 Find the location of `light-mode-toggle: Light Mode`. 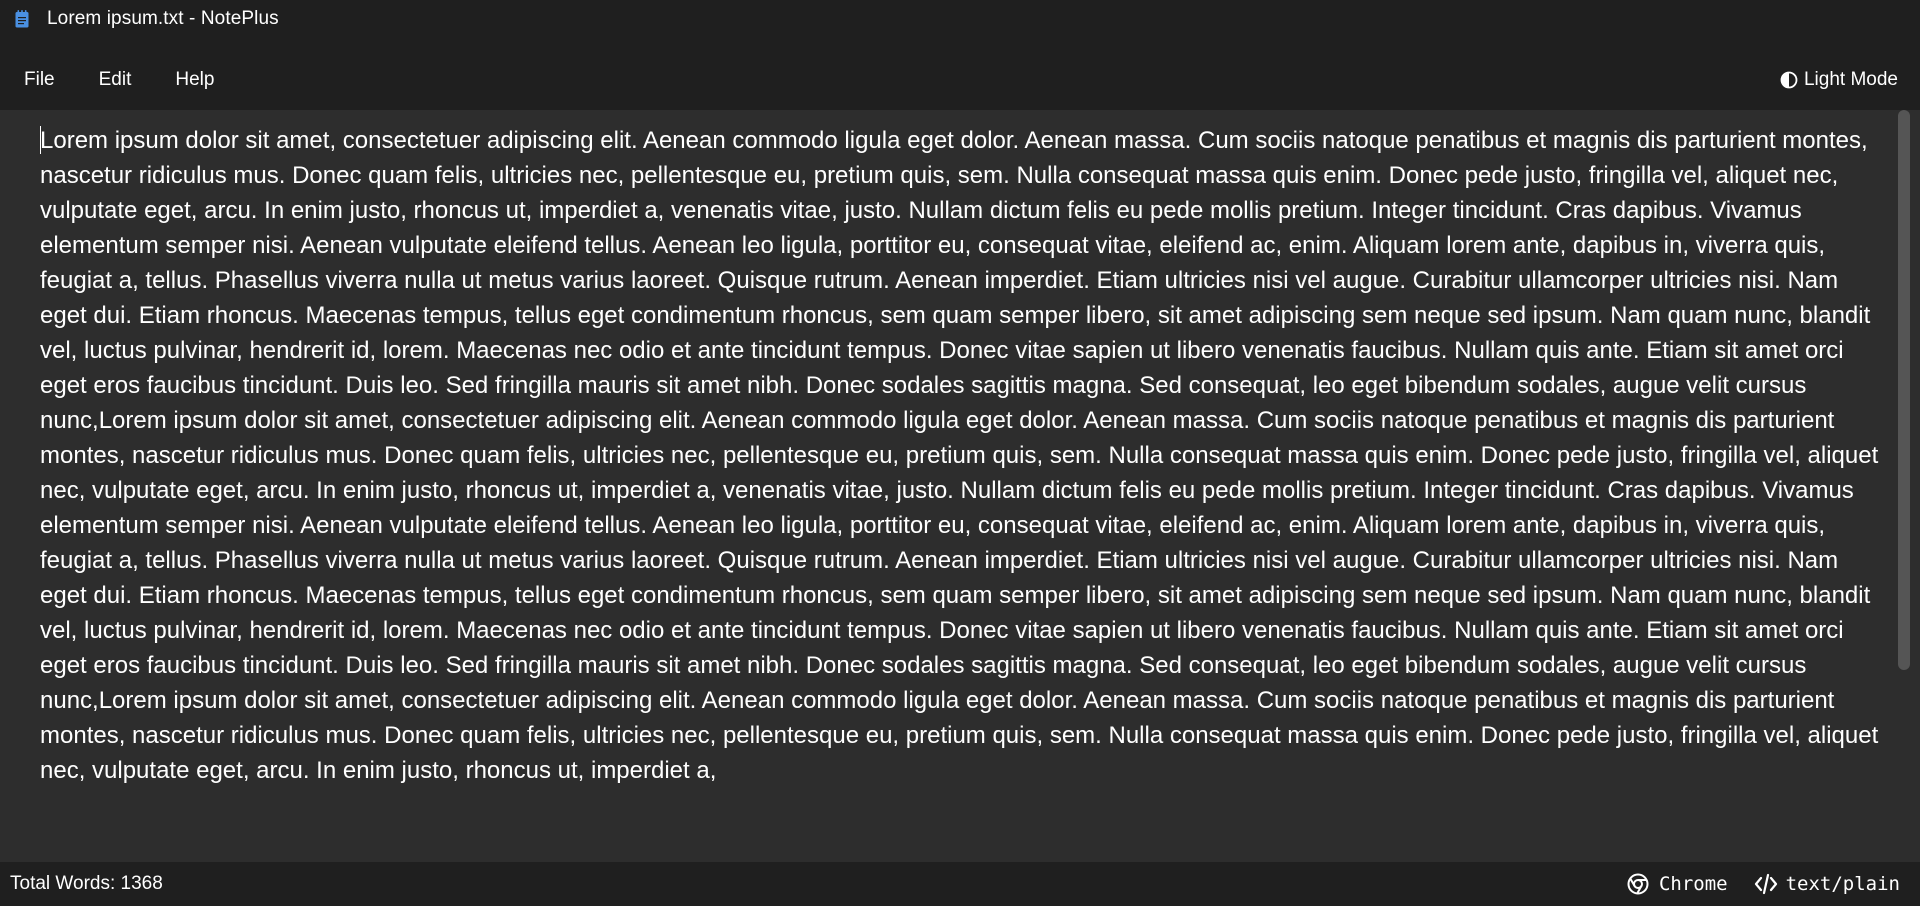

light-mode-toggle: Light Mode is located at coordinates (1839, 80).